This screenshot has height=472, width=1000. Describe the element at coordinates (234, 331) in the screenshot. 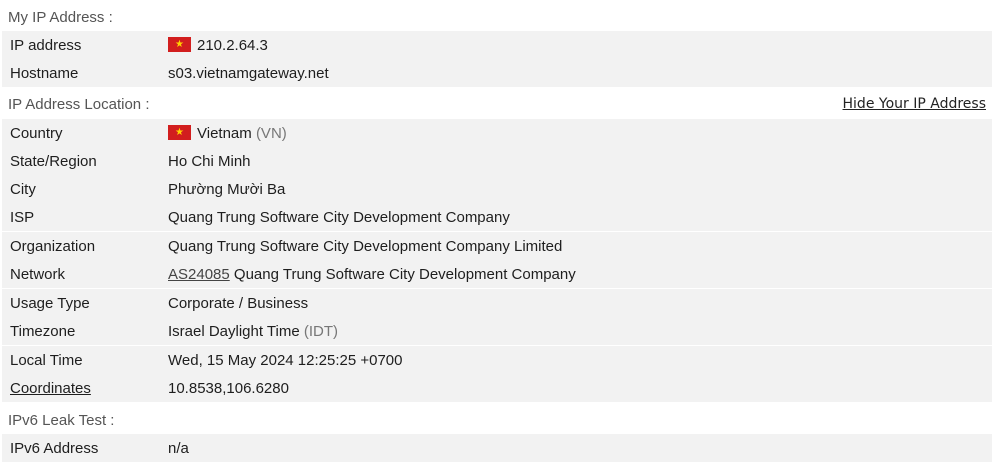

I see `timezone-value: Israel Daylight Time` at that location.